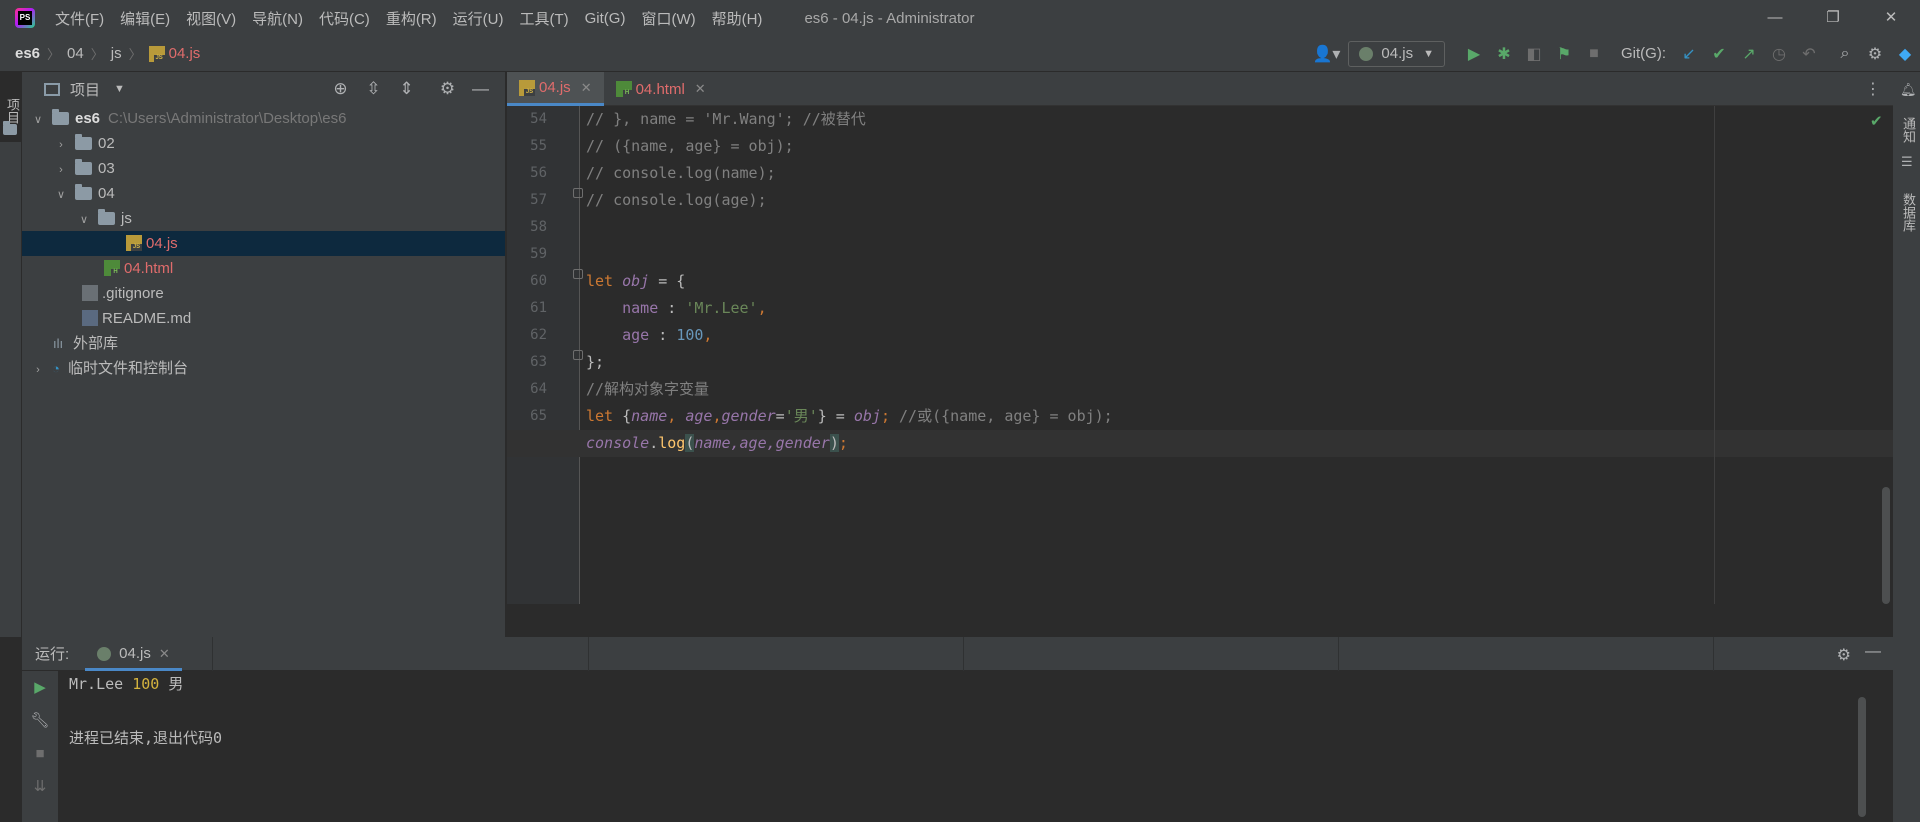  What do you see at coordinates (145, 711) in the screenshot?
I see `run-console-output: Mr.Lee 100 男 进程已结束,退出代码0` at bounding box center [145, 711].